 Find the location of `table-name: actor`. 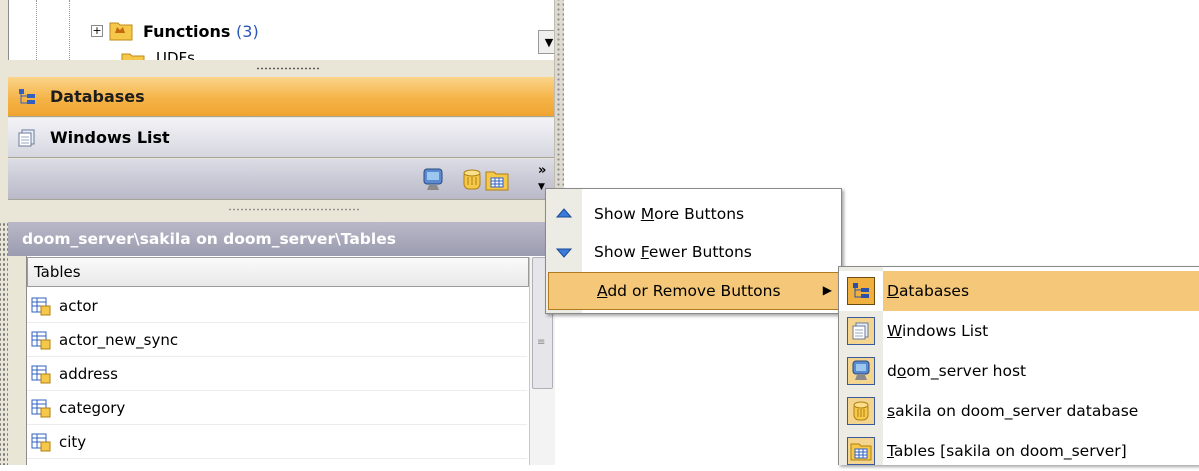

table-name: actor is located at coordinates (78, 306).